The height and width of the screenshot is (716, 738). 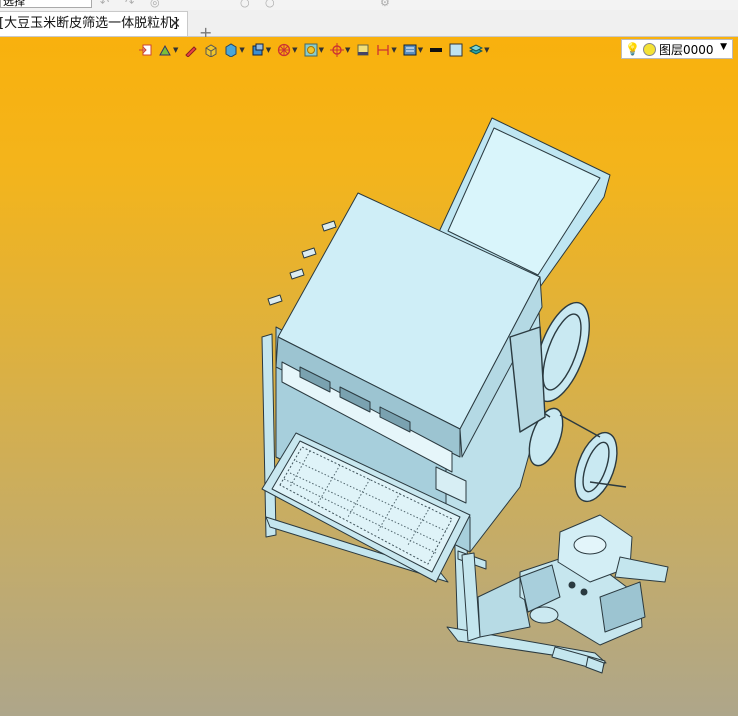 What do you see at coordinates (369, 26) in the screenshot?
I see `document-tabbar: [大豆玉米断皮筛选一体脱粒机] ✕ +` at bounding box center [369, 26].